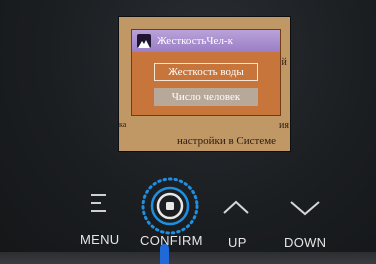 This screenshot has height=264, width=376. What do you see at coordinates (305, 208) in the screenshot?
I see `chevron-down-icon` at bounding box center [305, 208].